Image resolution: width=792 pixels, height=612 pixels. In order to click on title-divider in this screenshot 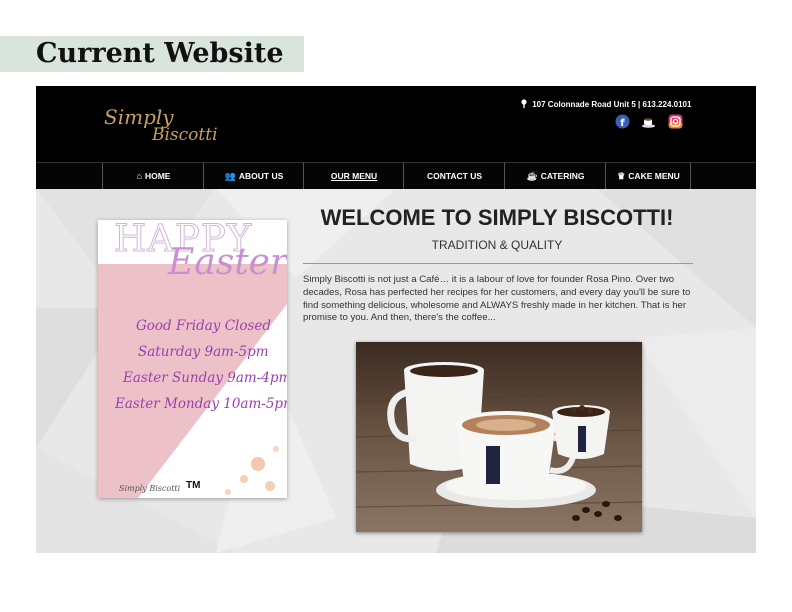, I will do `click(498, 263)`.